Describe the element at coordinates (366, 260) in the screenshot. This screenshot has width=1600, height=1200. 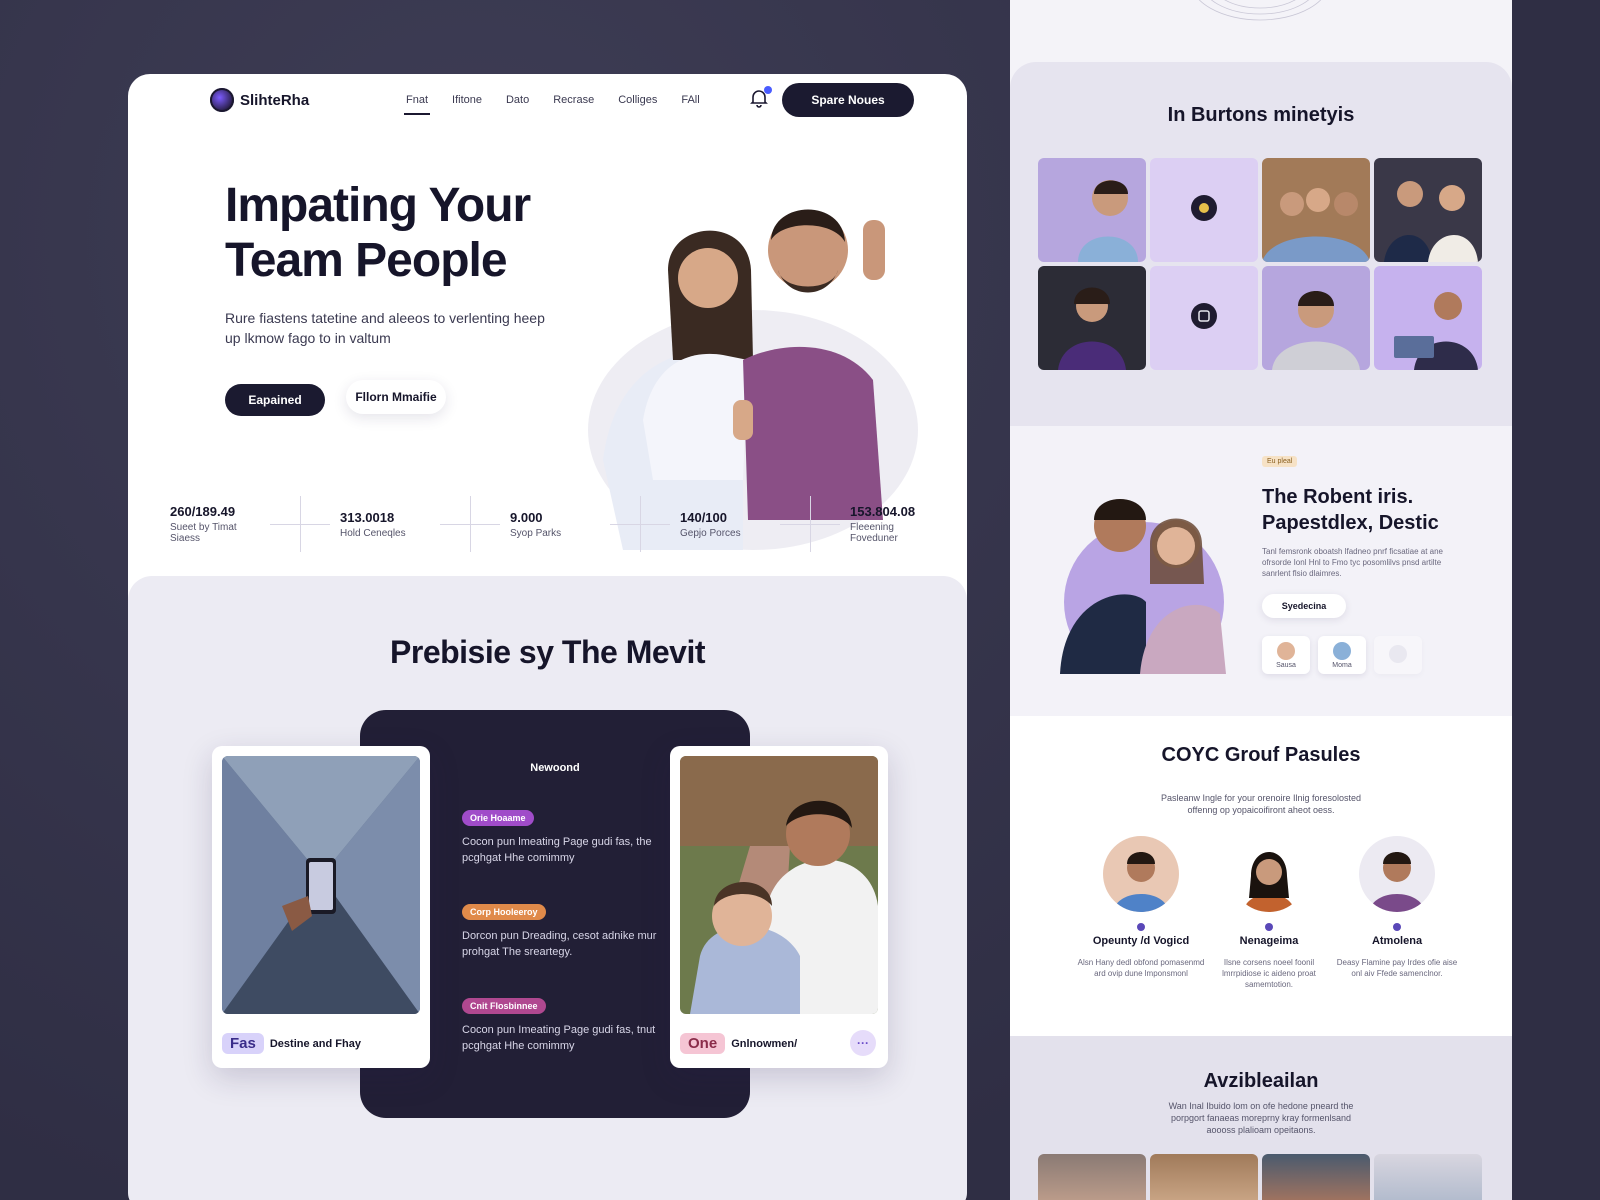
I see `hero-title-line: Team People` at that location.